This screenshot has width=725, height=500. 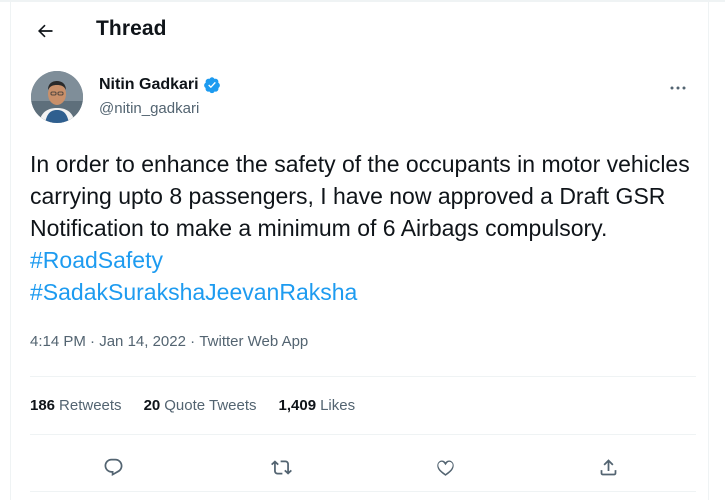 I want to click on tweet-time: 4:14 PM, so click(x=58, y=341).